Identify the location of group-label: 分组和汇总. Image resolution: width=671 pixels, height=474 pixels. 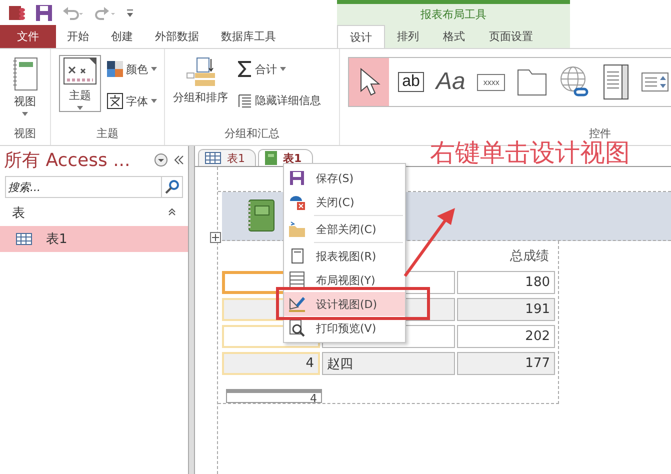
(252, 134).